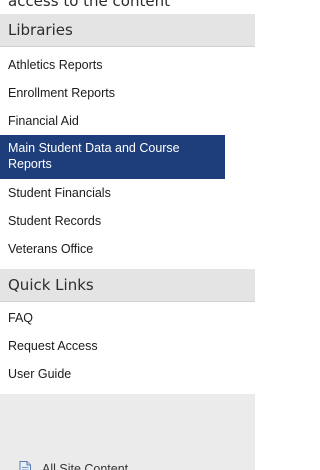 This screenshot has height=470, width=320. I want to click on all-site-content-link: All Site Content, so click(127, 463).